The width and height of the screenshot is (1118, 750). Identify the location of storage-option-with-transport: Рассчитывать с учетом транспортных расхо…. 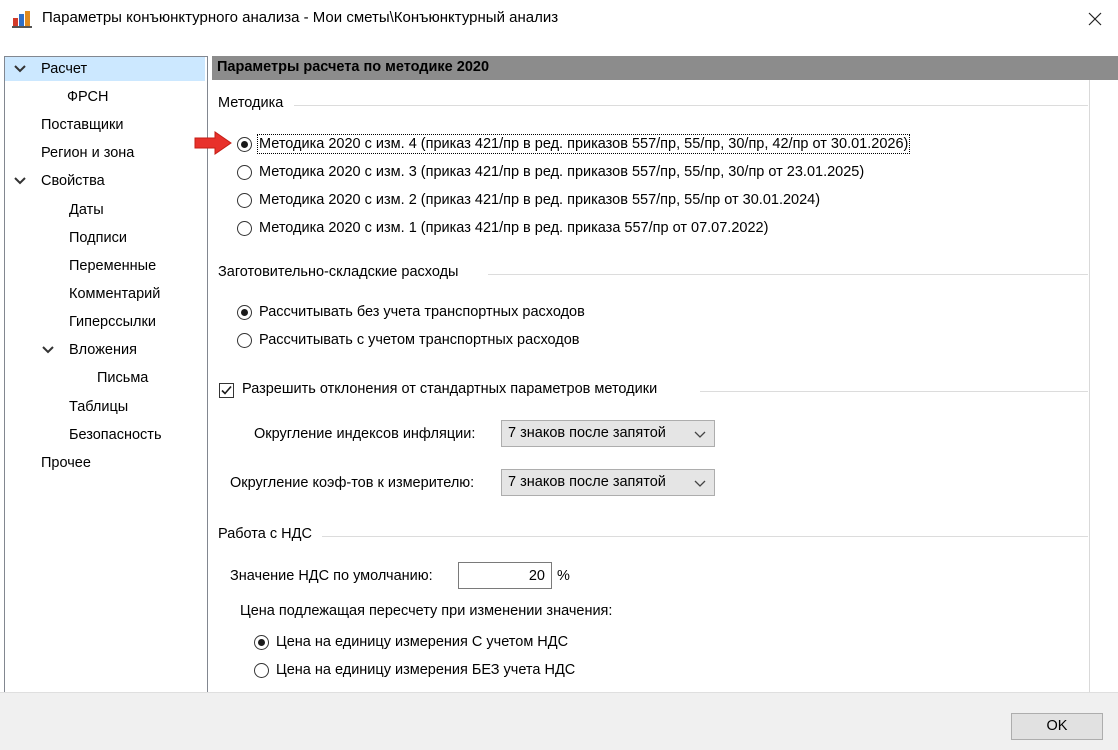
(408, 340).